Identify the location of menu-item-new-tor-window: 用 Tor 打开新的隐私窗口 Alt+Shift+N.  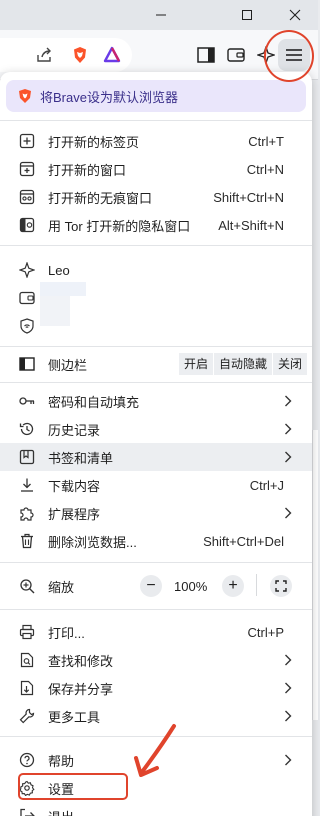
(156, 225).